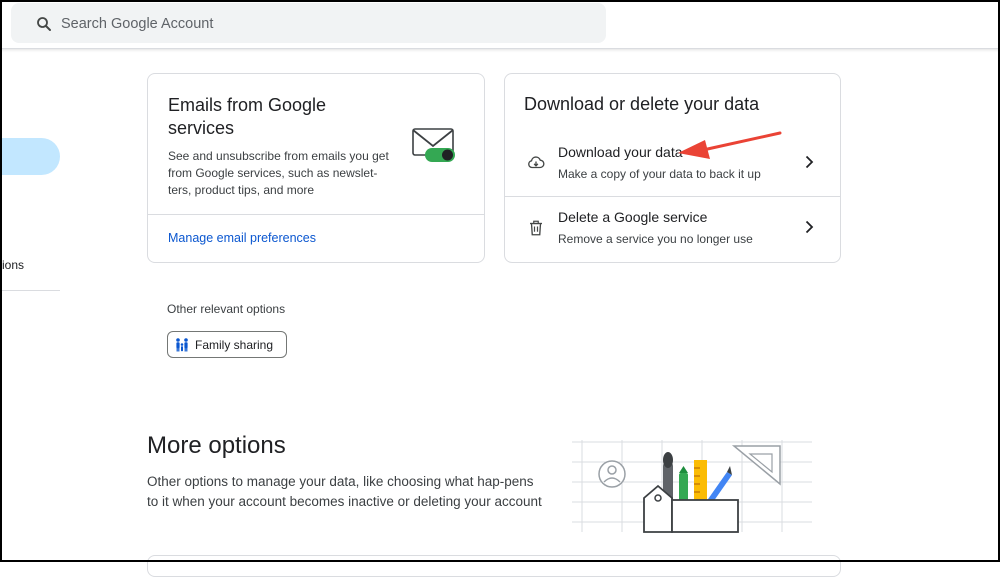  Describe the element at coordinates (494, 566) in the screenshot. I see `bottom-card` at that location.